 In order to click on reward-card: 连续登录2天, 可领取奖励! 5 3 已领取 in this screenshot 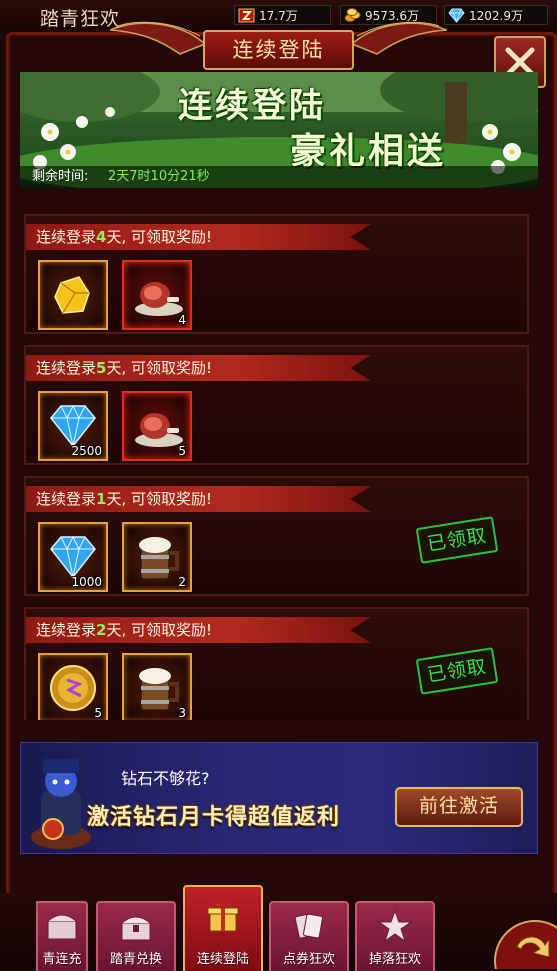, I will do `click(276, 663)`.